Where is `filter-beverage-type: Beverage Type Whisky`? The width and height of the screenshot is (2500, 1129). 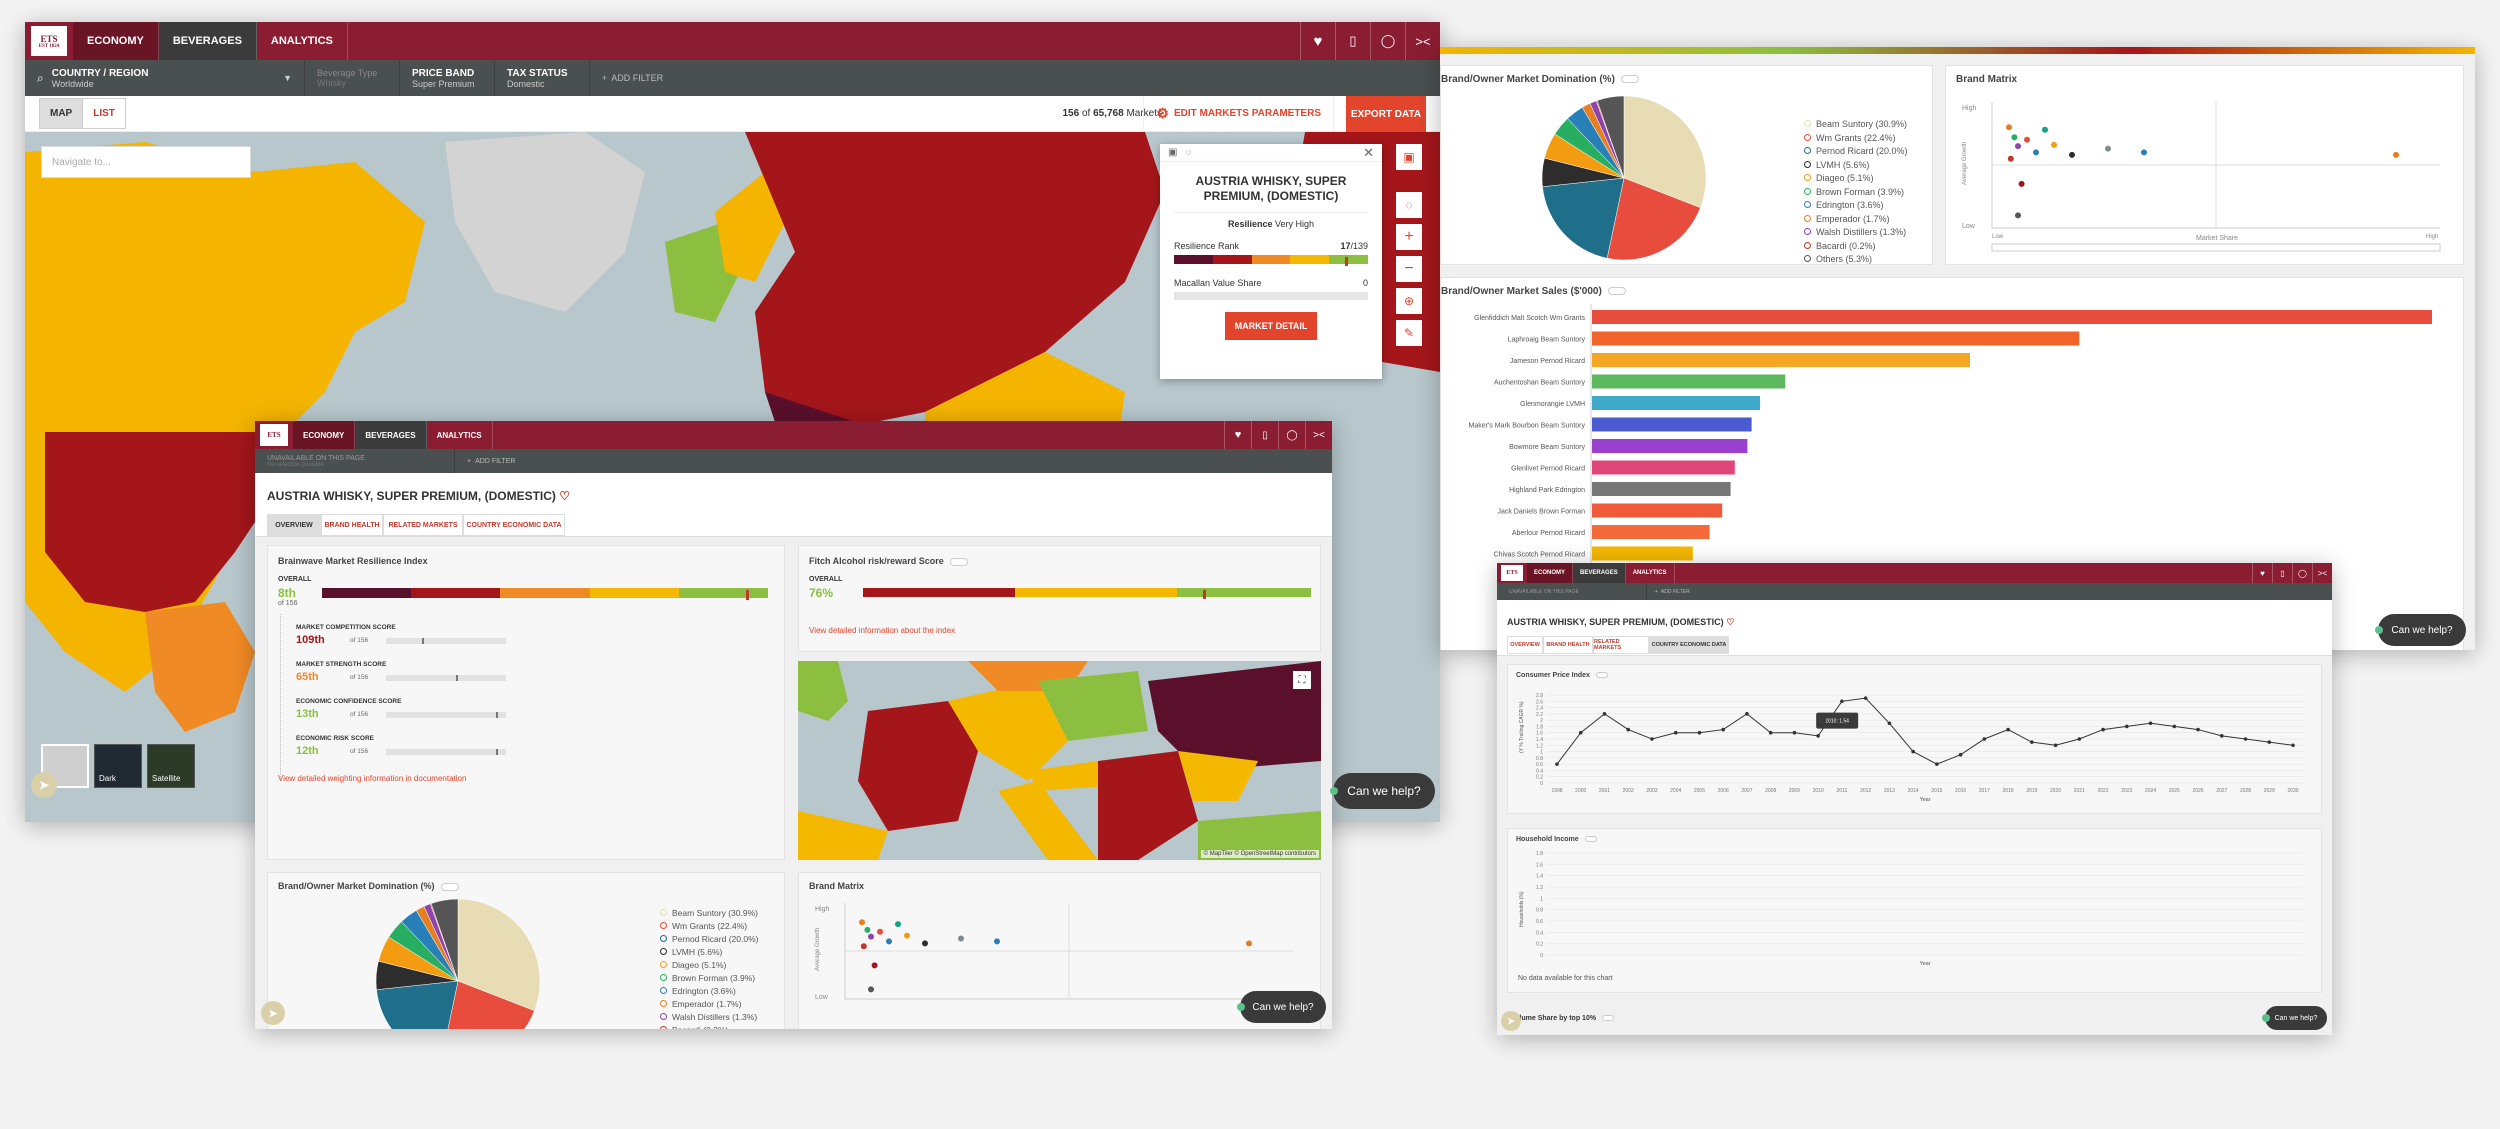
filter-beverage-type: Beverage Type Whisky is located at coordinates (352, 78).